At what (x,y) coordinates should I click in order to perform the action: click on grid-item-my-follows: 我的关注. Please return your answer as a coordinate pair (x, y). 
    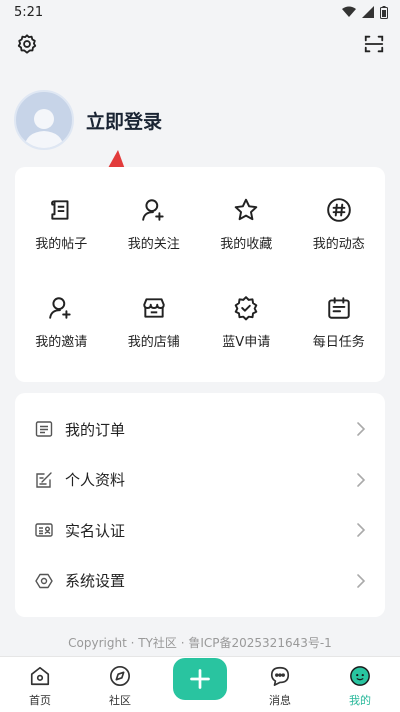
    Looking at the image, I should click on (154, 224).